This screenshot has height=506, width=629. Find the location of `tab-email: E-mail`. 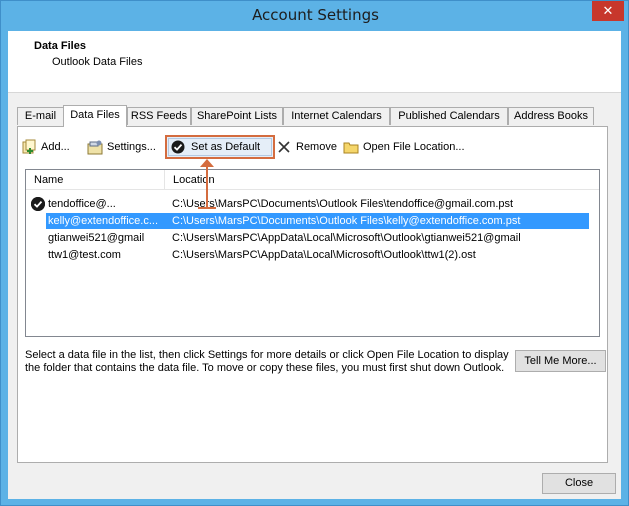

tab-email: E-mail is located at coordinates (40, 116).